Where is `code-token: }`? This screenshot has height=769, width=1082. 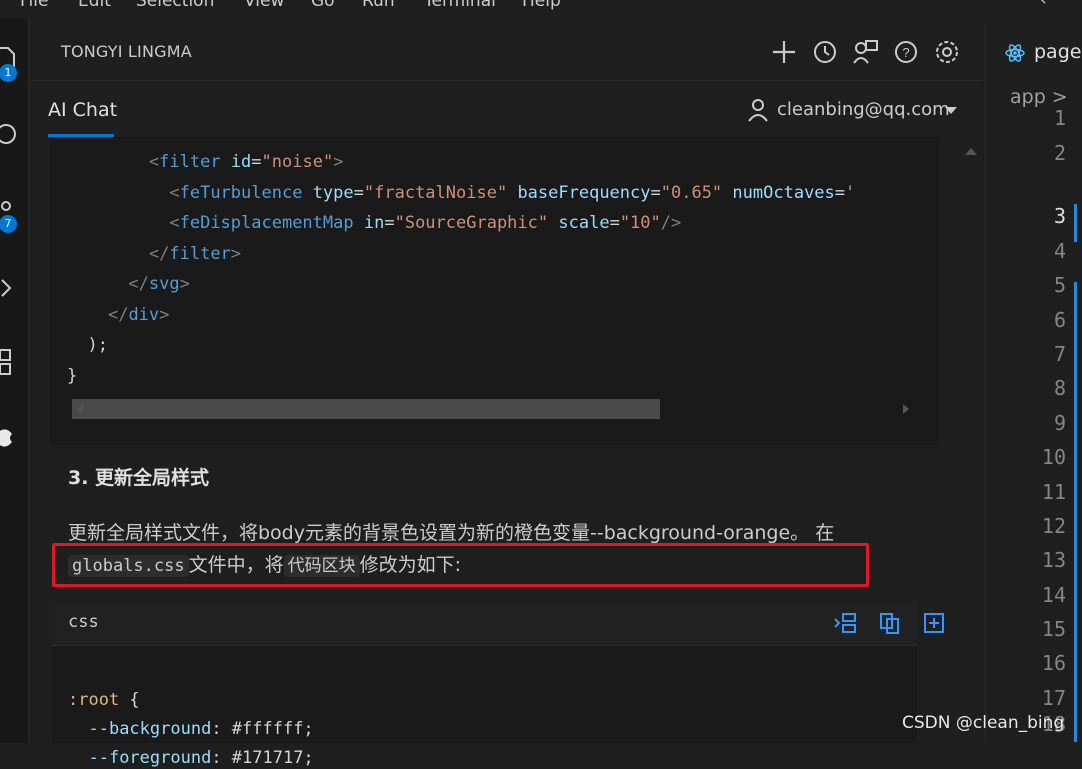
code-token: } is located at coordinates (72, 375).